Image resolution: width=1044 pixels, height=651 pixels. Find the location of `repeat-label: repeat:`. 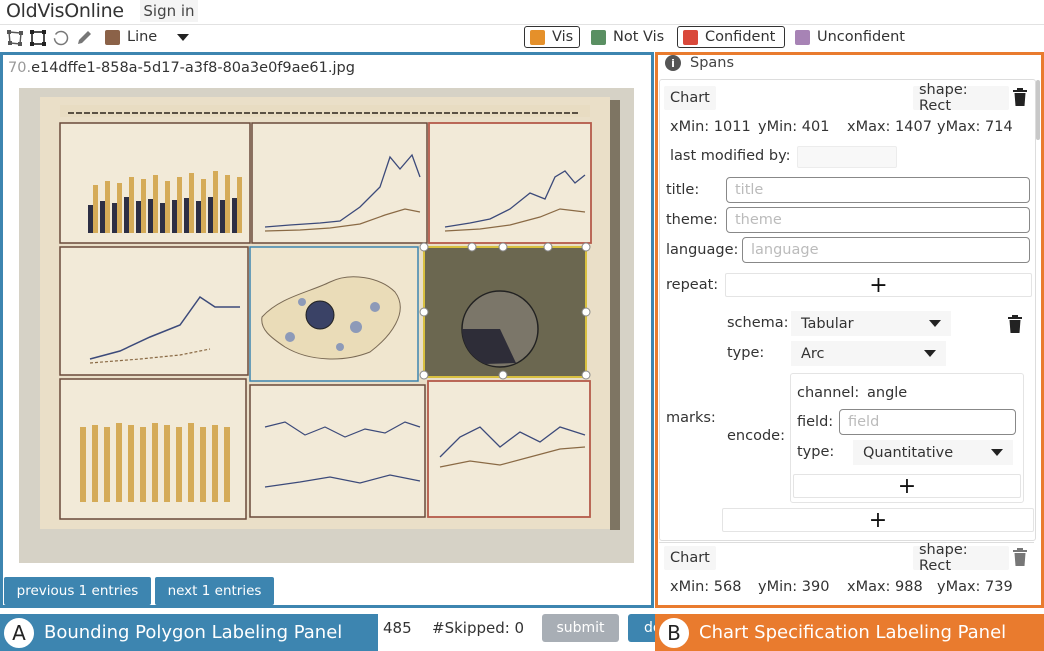

repeat-label: repeat: is located at coordinates (692, 285).